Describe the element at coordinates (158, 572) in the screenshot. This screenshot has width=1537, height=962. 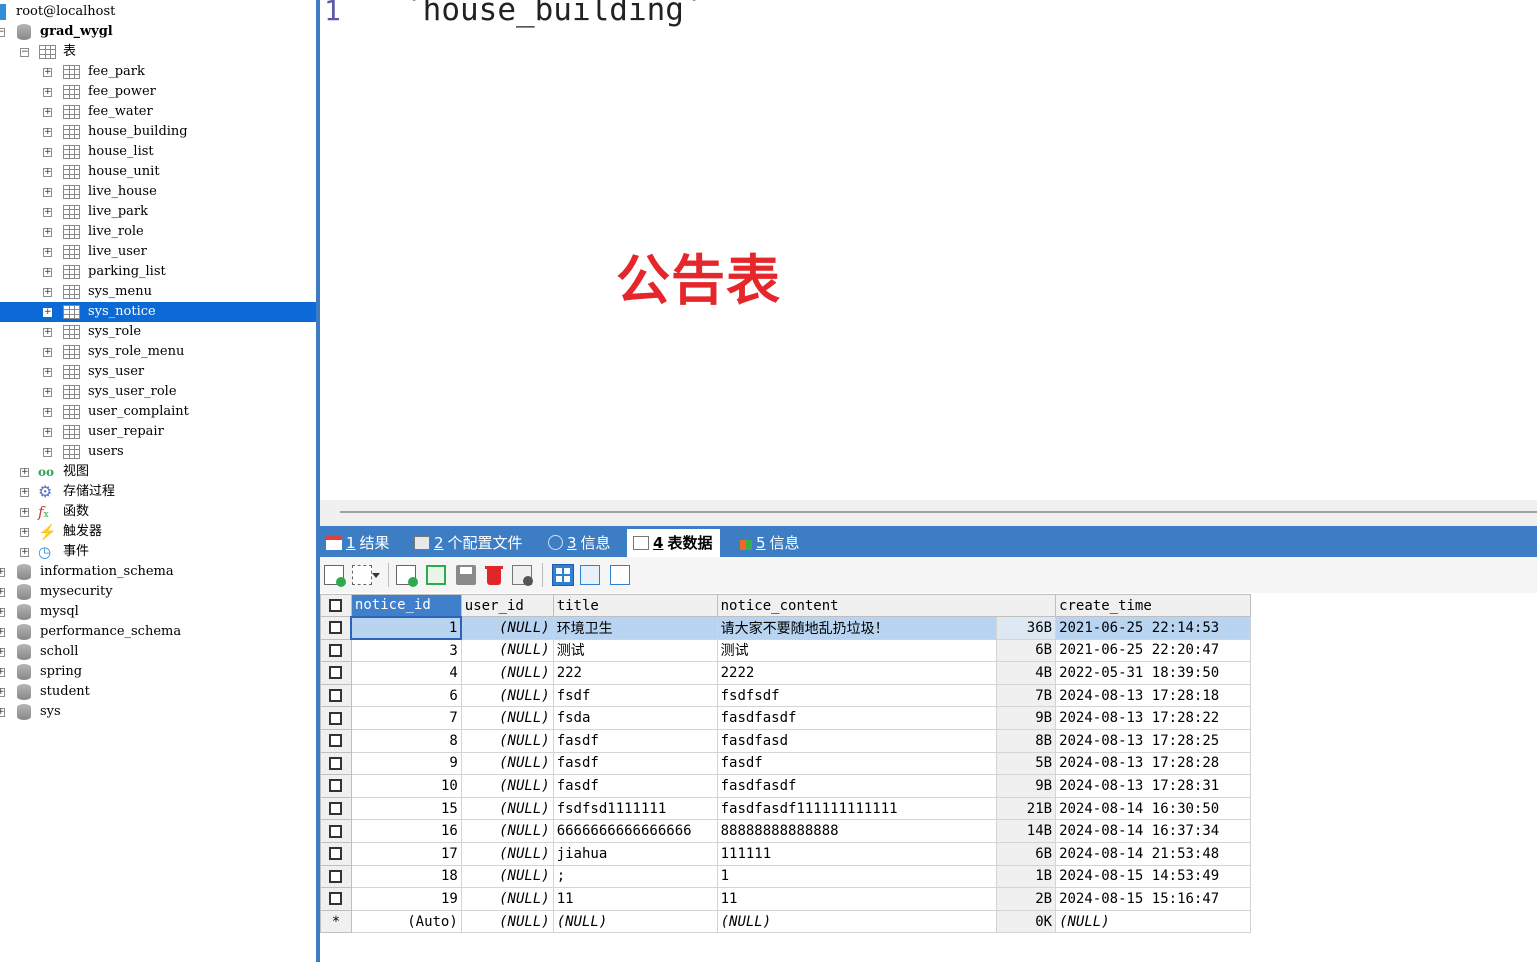
I see `tree-database-information-schema: + information_schema` at that location.